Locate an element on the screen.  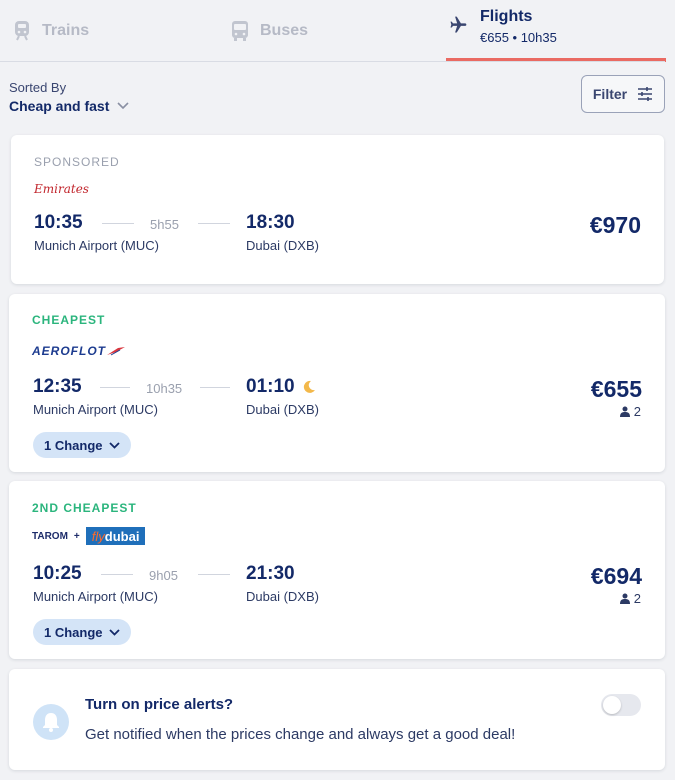
result-tag: SPONSORED is located at coordinates (77, 162).